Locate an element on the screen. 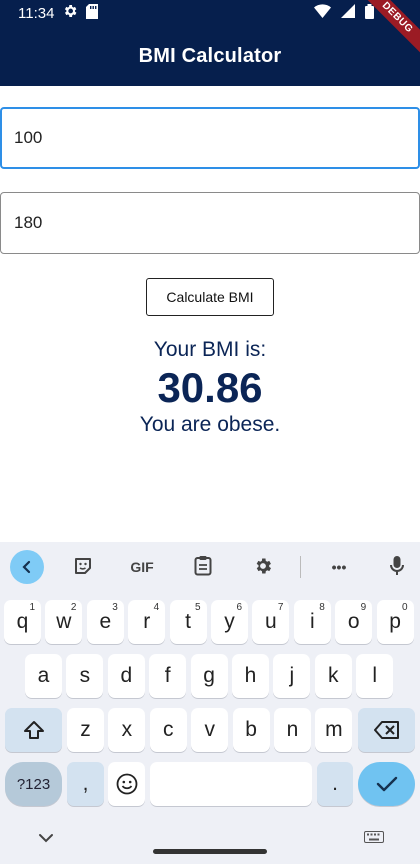 The image size is (420, 864). toolbar-divider is located at coordinates (300, 567).